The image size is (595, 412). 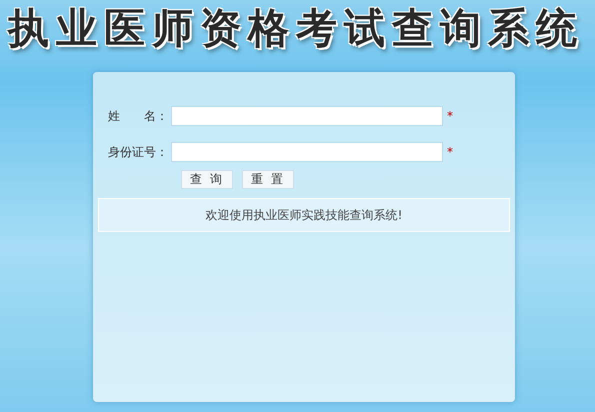 I want to click on reset-button: 重 置, so click(x=268, y=179).